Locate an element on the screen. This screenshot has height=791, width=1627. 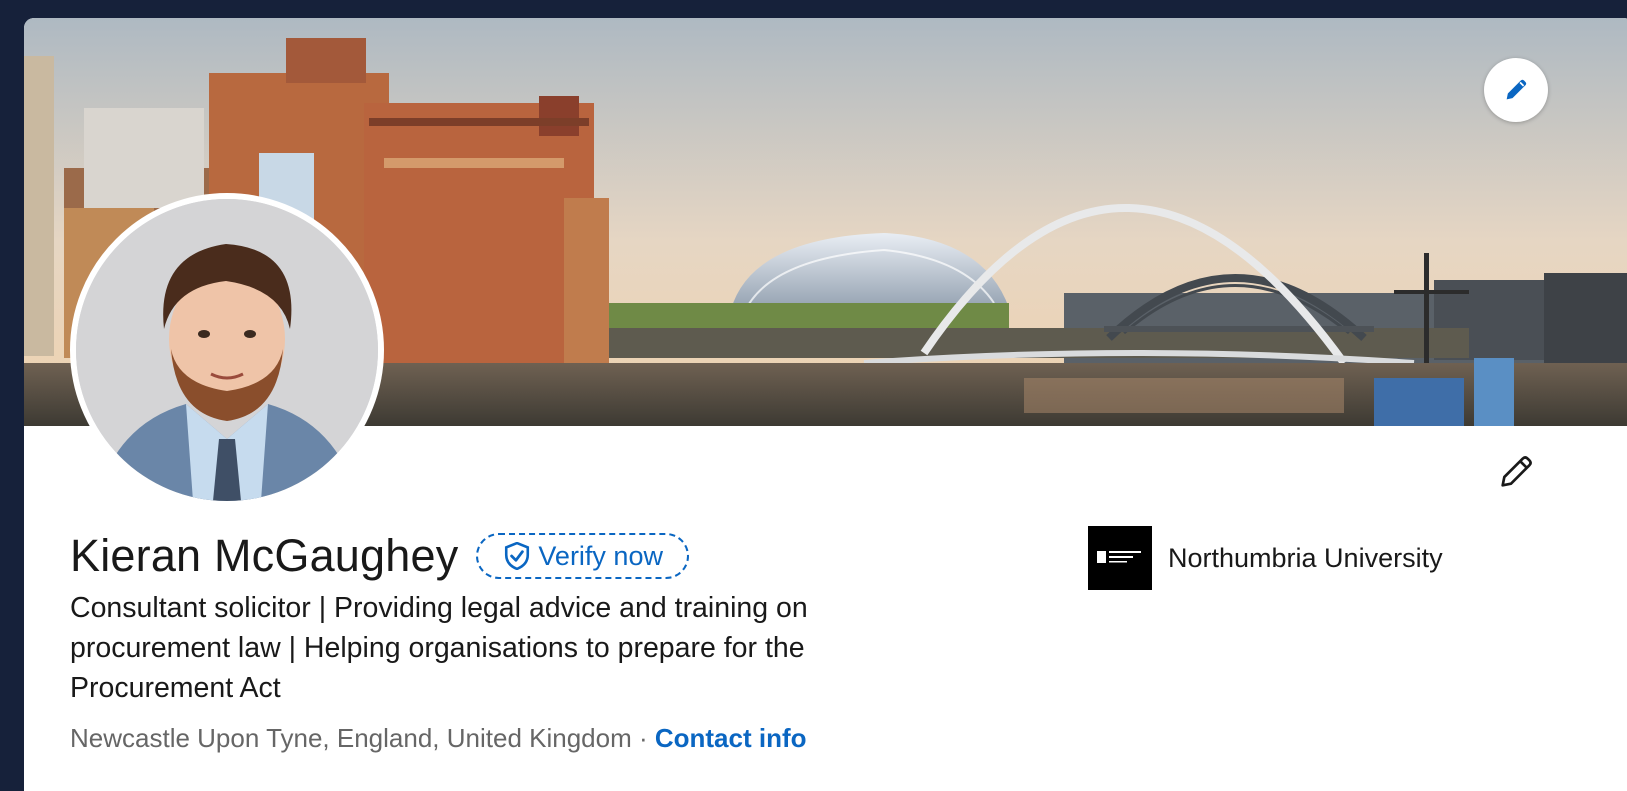
university-logo is located at coordinates (1120, 558).